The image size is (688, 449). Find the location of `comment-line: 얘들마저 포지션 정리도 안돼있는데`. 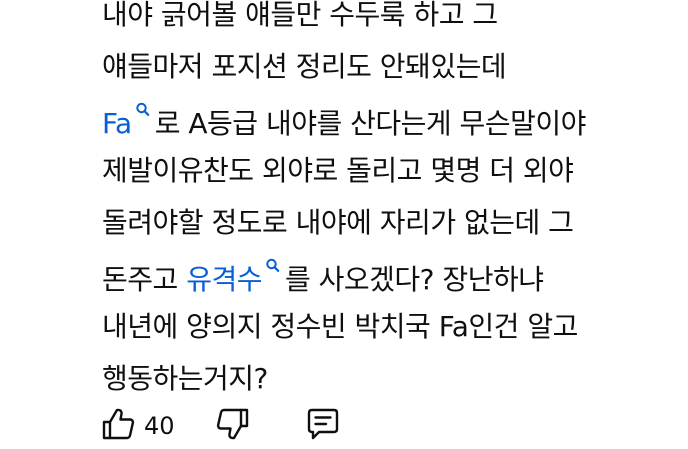

comment-line: 얘들마저 포지션 정리도 안돼있는데 is located at coordinates (392, 75).